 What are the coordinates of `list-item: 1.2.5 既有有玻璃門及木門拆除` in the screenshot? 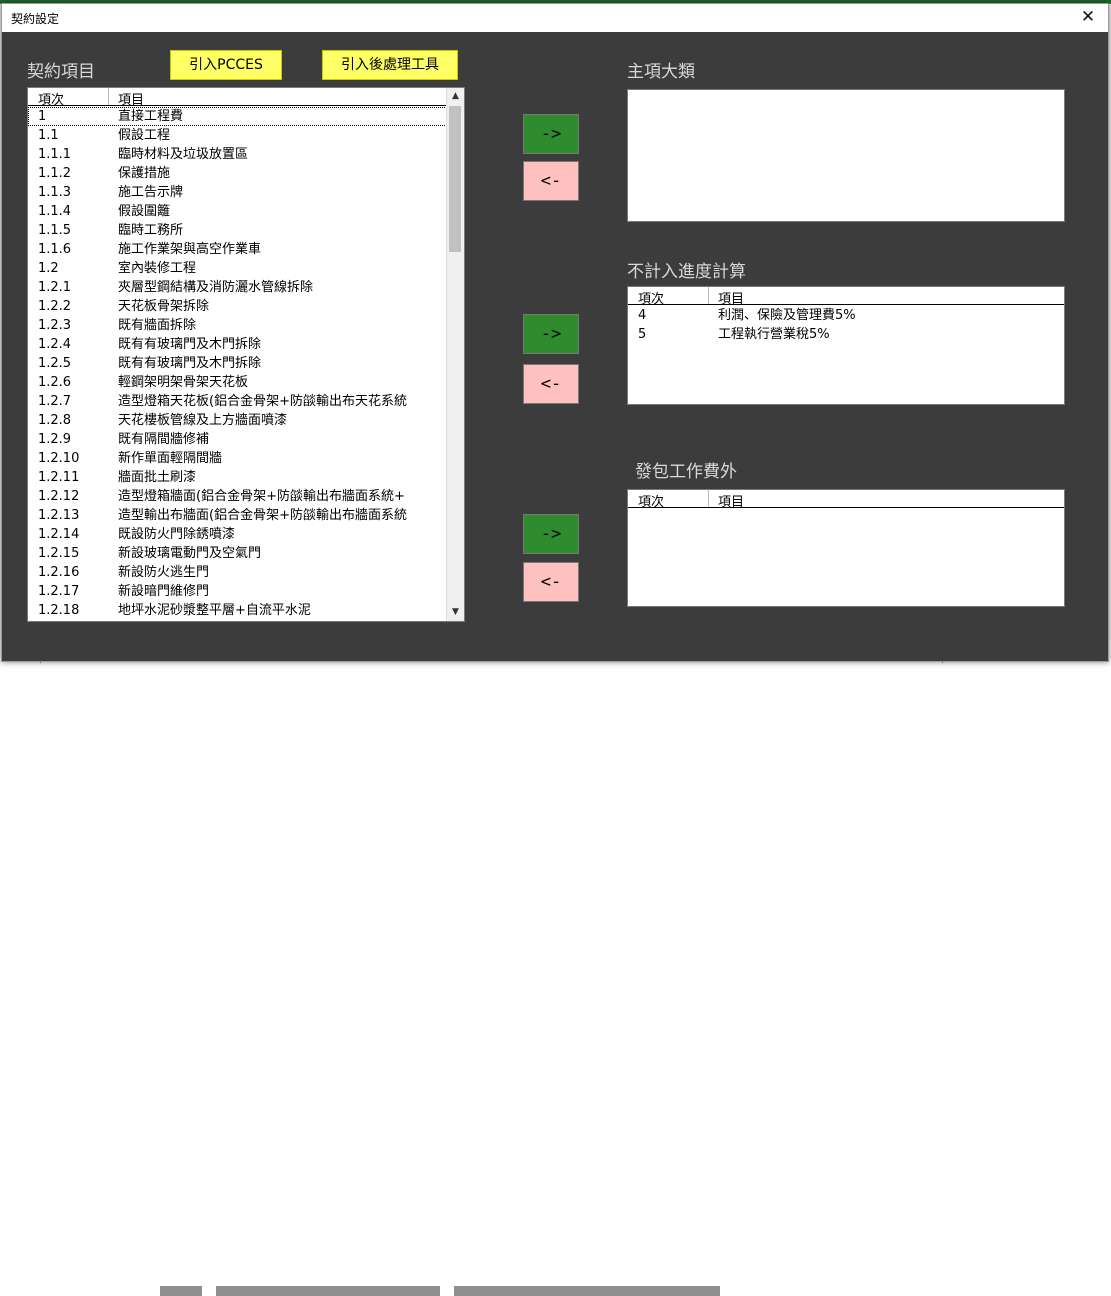 It's located at (237, 363).